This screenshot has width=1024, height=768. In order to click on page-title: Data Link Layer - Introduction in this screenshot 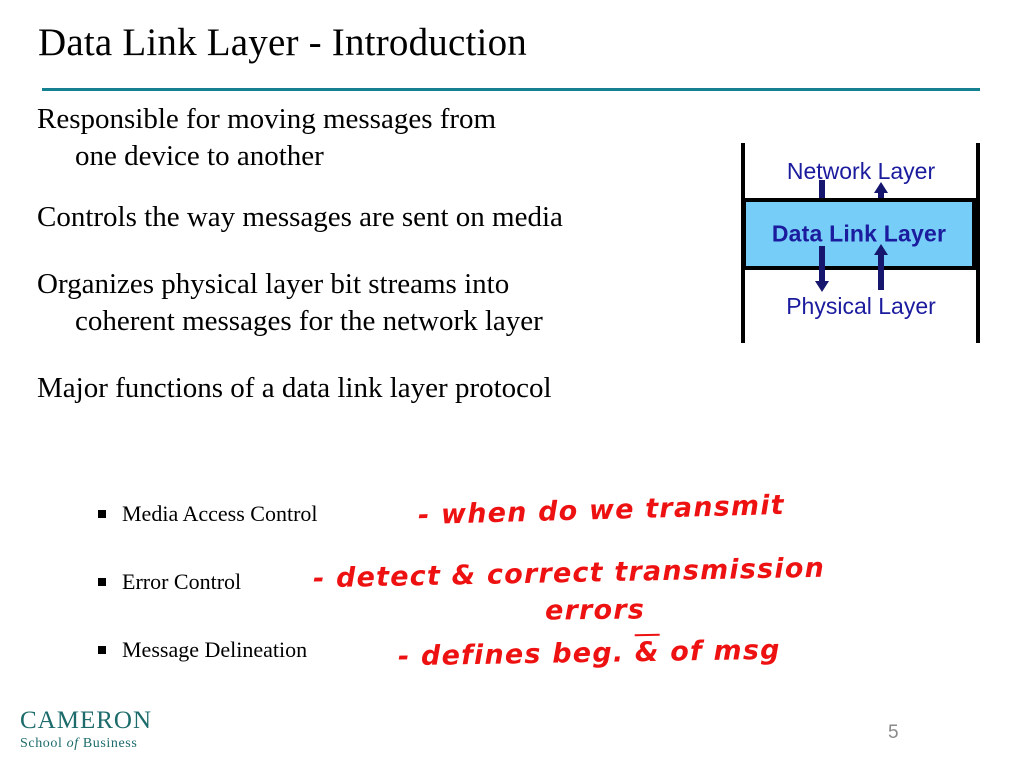, I will do `click(282, 42)`.